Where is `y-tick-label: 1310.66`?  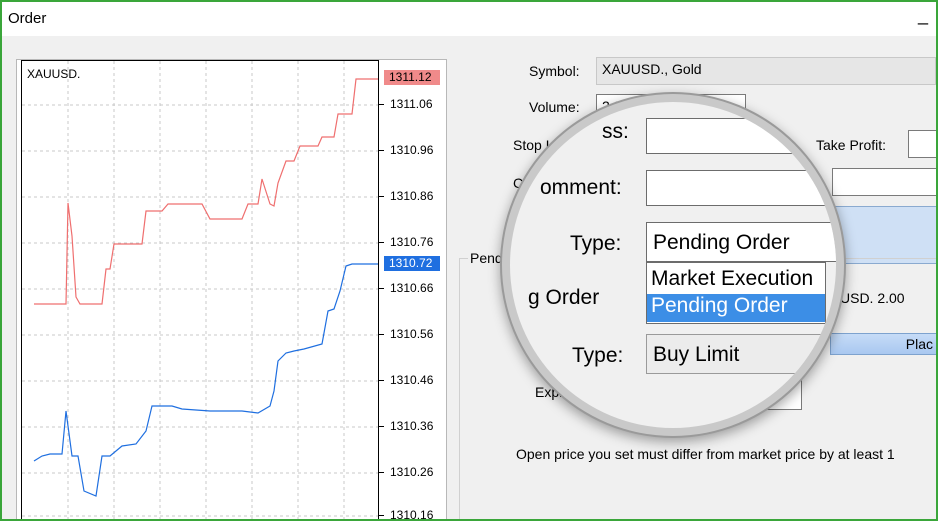 y-tick-label: 1310.66 is located at coordinates (412, 288).